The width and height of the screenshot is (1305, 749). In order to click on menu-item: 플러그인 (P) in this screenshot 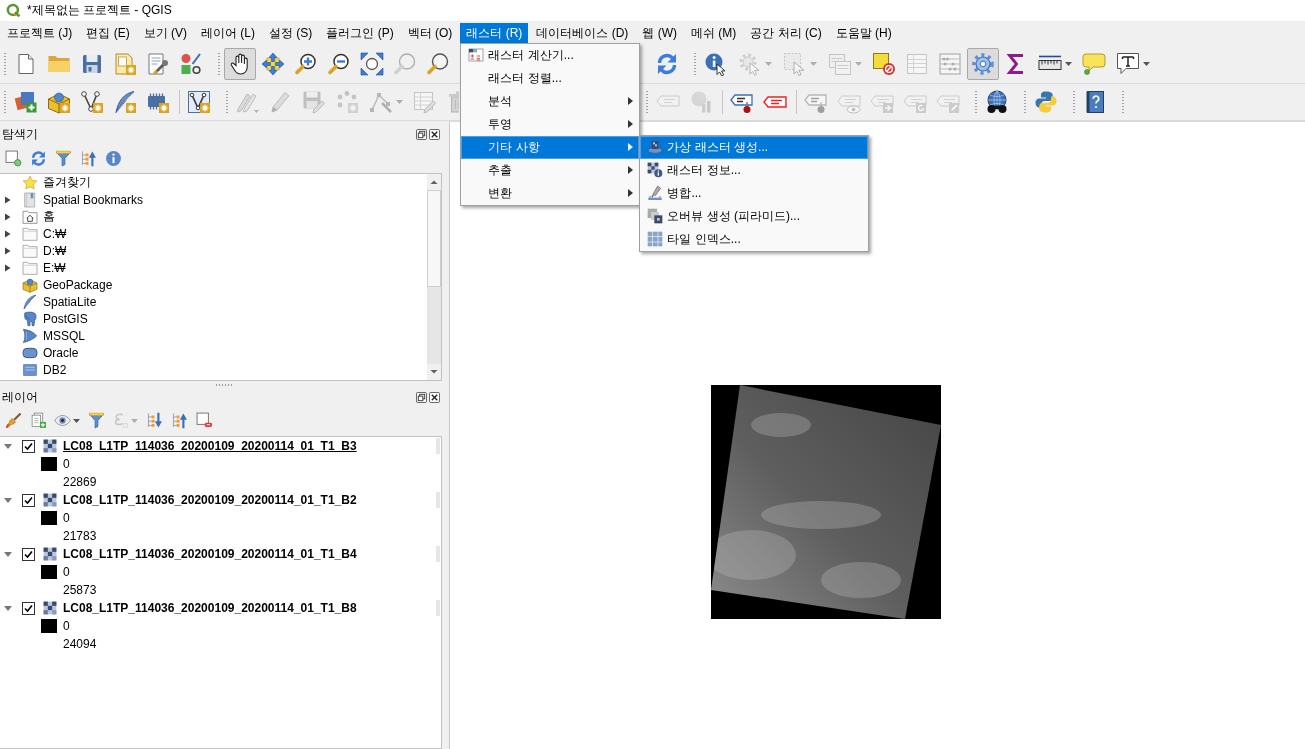, I will do `click(360, 33)`.